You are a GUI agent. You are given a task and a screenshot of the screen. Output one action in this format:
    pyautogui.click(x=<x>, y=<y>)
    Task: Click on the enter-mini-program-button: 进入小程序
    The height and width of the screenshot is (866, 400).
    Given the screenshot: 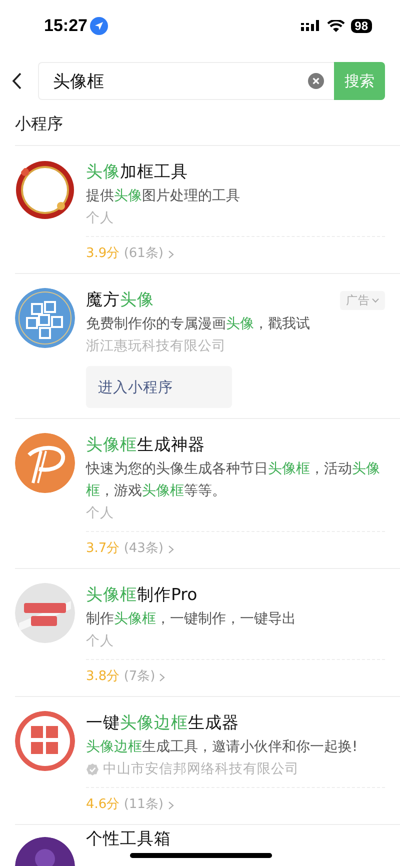 What is the action you would take?
    pyautogui.click(x=159, y=387)
    